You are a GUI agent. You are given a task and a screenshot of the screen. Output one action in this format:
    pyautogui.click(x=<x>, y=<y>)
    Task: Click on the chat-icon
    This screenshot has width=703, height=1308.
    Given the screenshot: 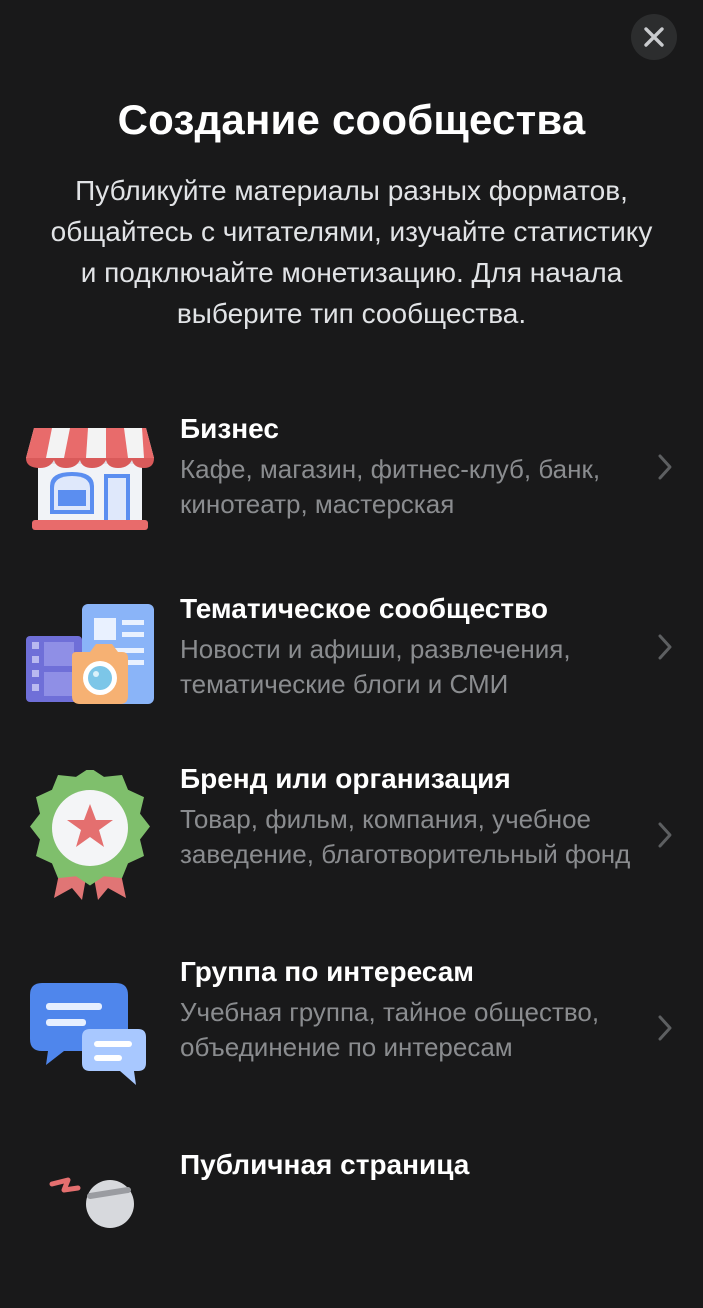 What is the action you would take?
    pyautogui.click(x=88, y=1034)
    